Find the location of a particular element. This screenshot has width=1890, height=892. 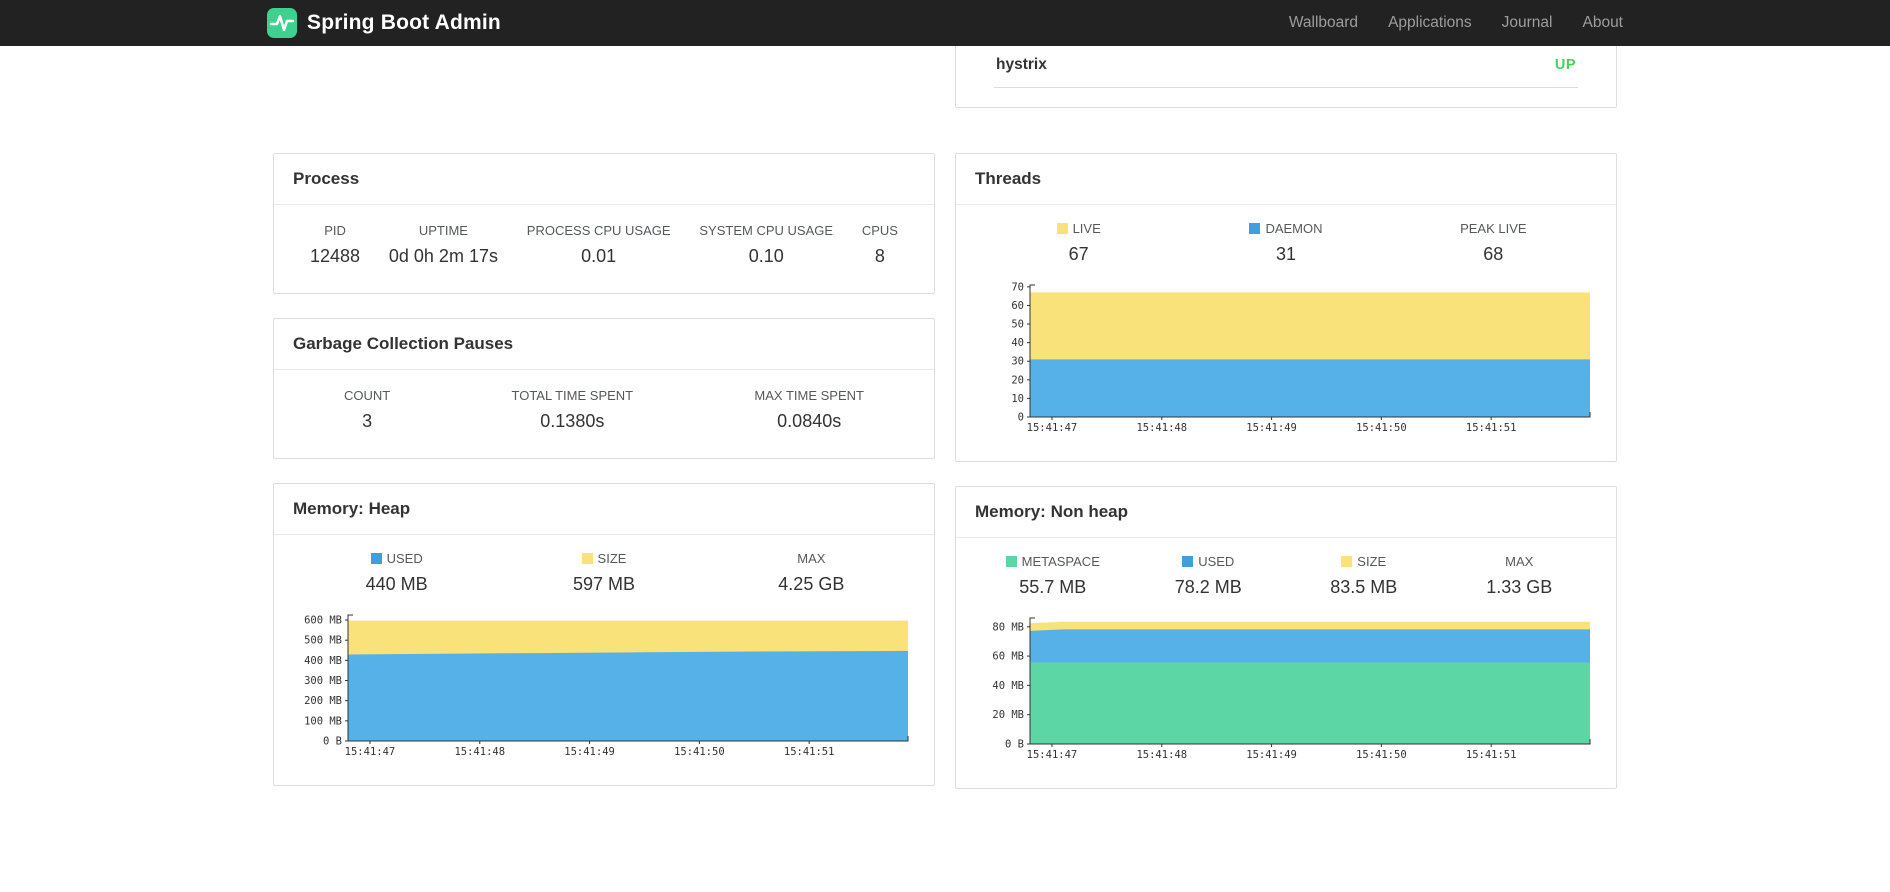

svg-text: 20 MB is located at coordinates (1008, 715).